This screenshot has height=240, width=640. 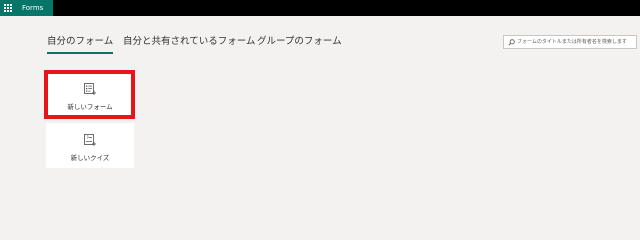 What do you see at coordinates (34, 8) in the screenshot?
I see `app-title: Forms` at bounding box center [34, 8].